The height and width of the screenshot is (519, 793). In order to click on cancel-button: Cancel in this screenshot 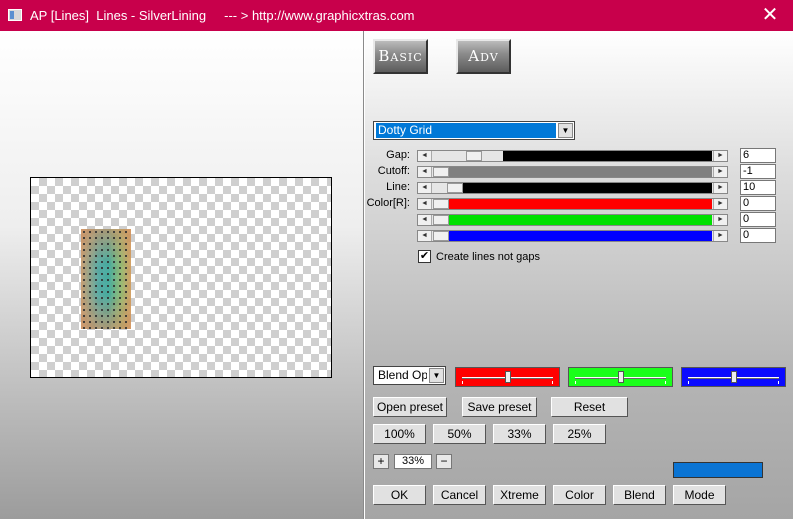, I will do `click(459, 495)`.